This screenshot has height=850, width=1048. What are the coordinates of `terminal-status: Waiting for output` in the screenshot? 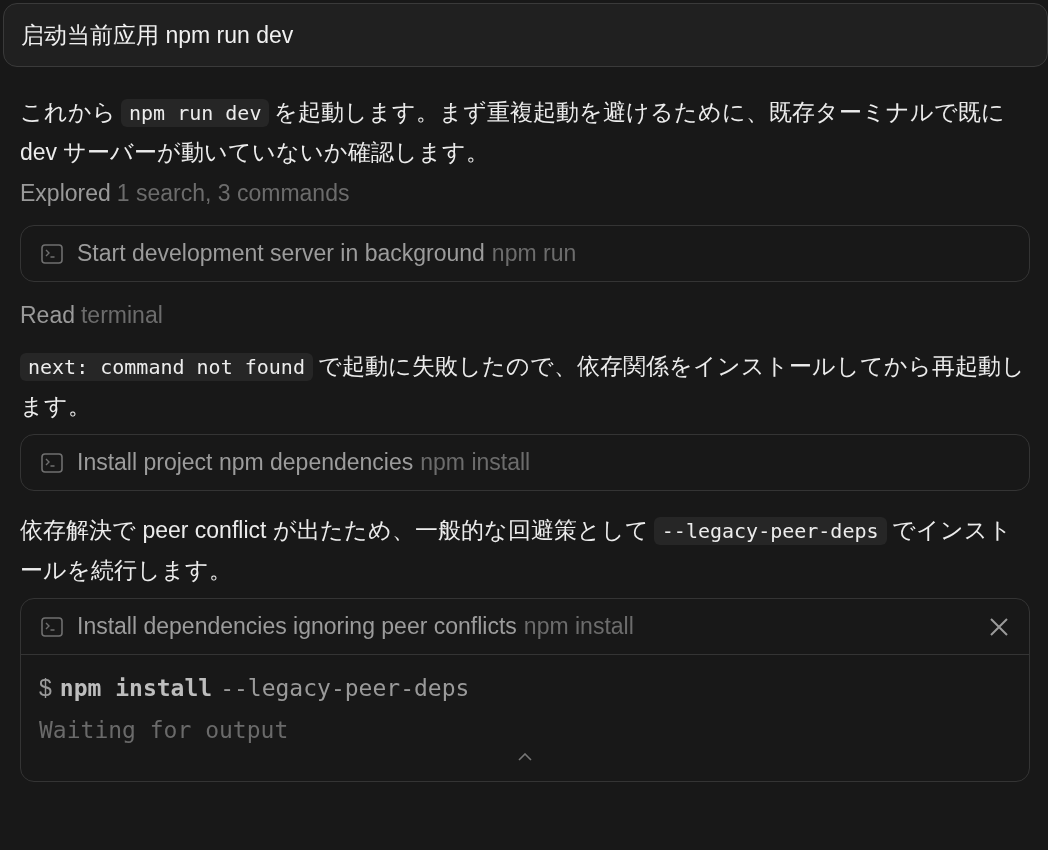 It's located at (164, 730).